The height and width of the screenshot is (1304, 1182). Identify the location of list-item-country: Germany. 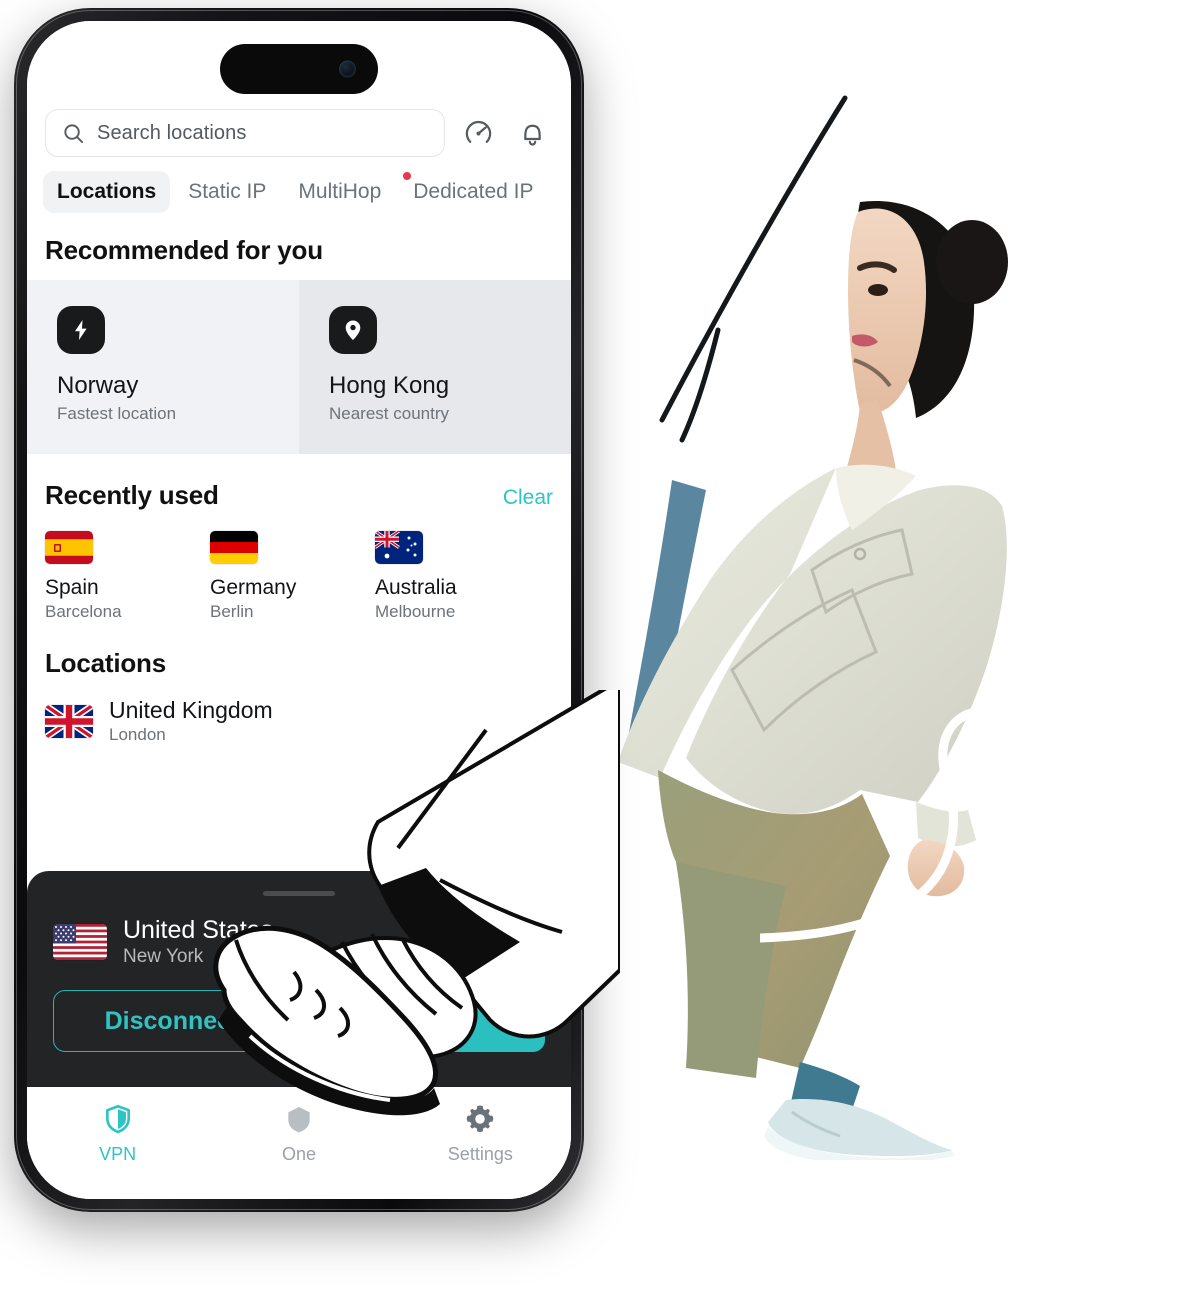
(253, 587).